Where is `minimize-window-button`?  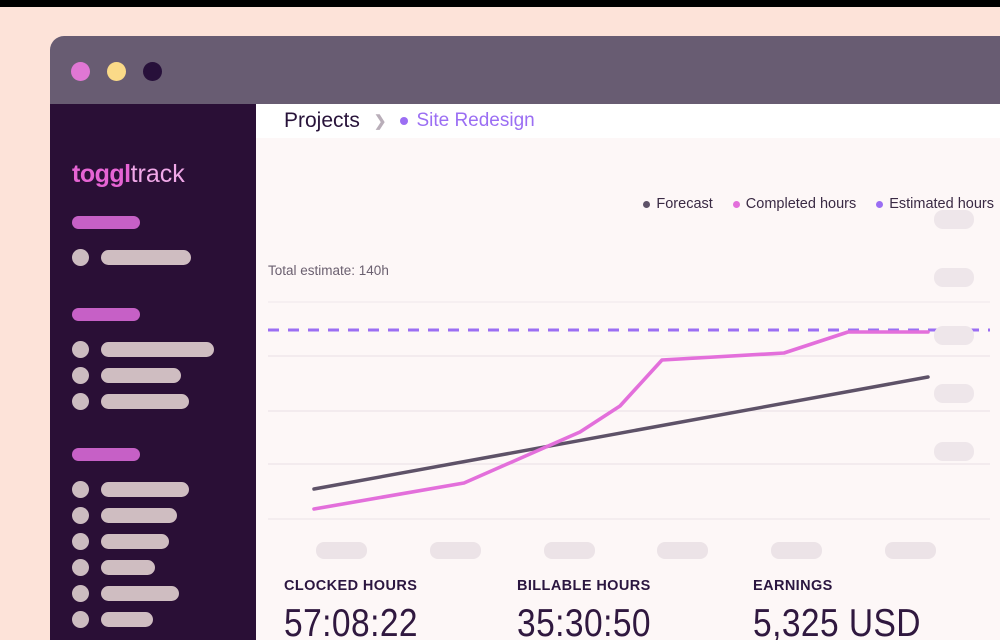
minimize-window-button is located at coordinates (116, 71).